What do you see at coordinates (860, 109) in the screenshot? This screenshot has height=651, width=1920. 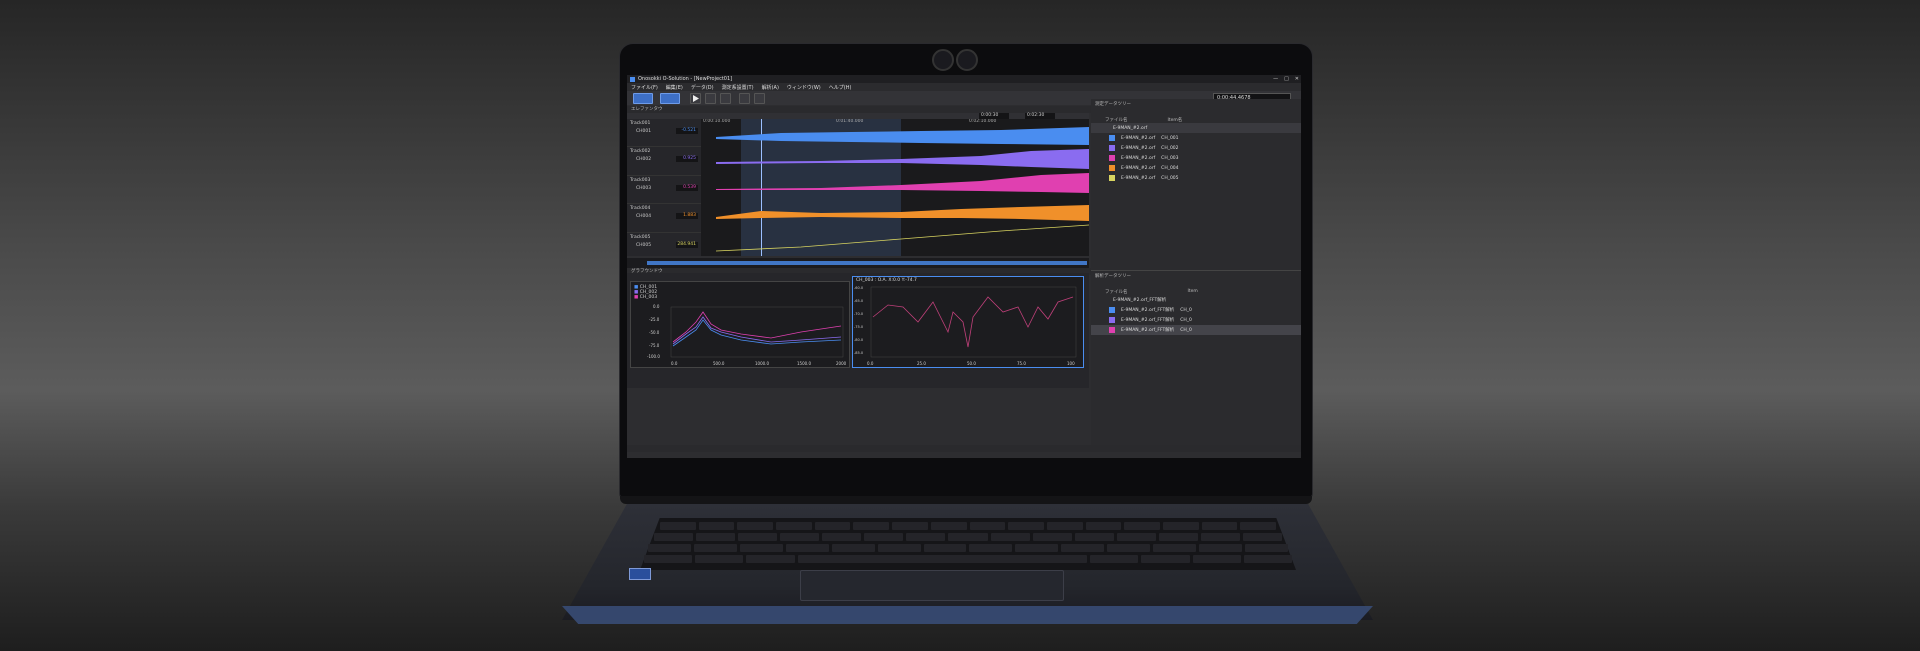 I see `tab-waveform: エレファンタウ` at bounding box center [860, 109].